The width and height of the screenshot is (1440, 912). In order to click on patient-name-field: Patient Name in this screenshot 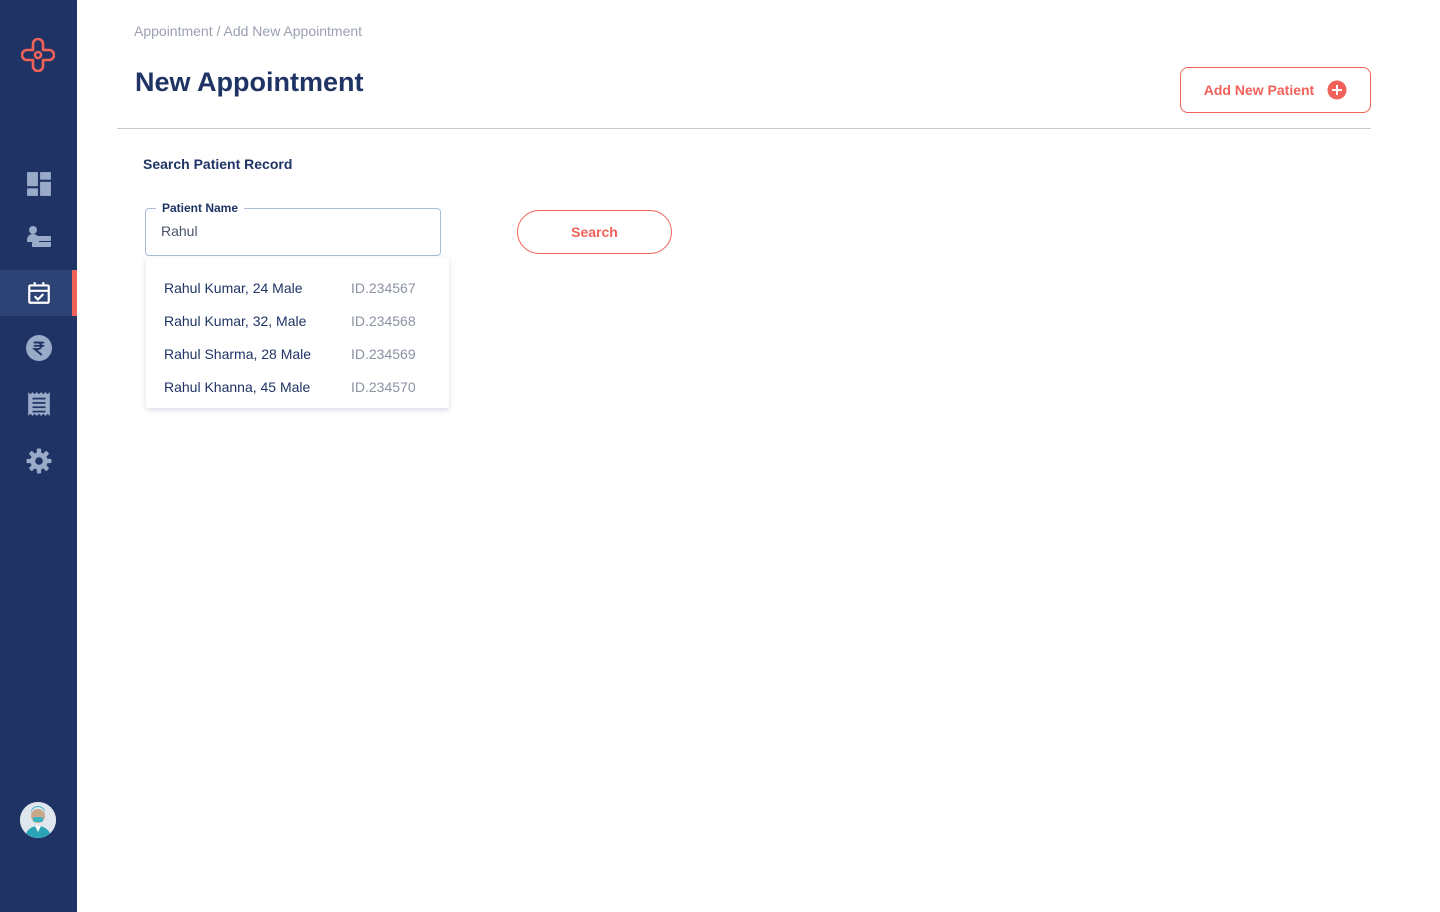, I will do `click(293, 228)`.